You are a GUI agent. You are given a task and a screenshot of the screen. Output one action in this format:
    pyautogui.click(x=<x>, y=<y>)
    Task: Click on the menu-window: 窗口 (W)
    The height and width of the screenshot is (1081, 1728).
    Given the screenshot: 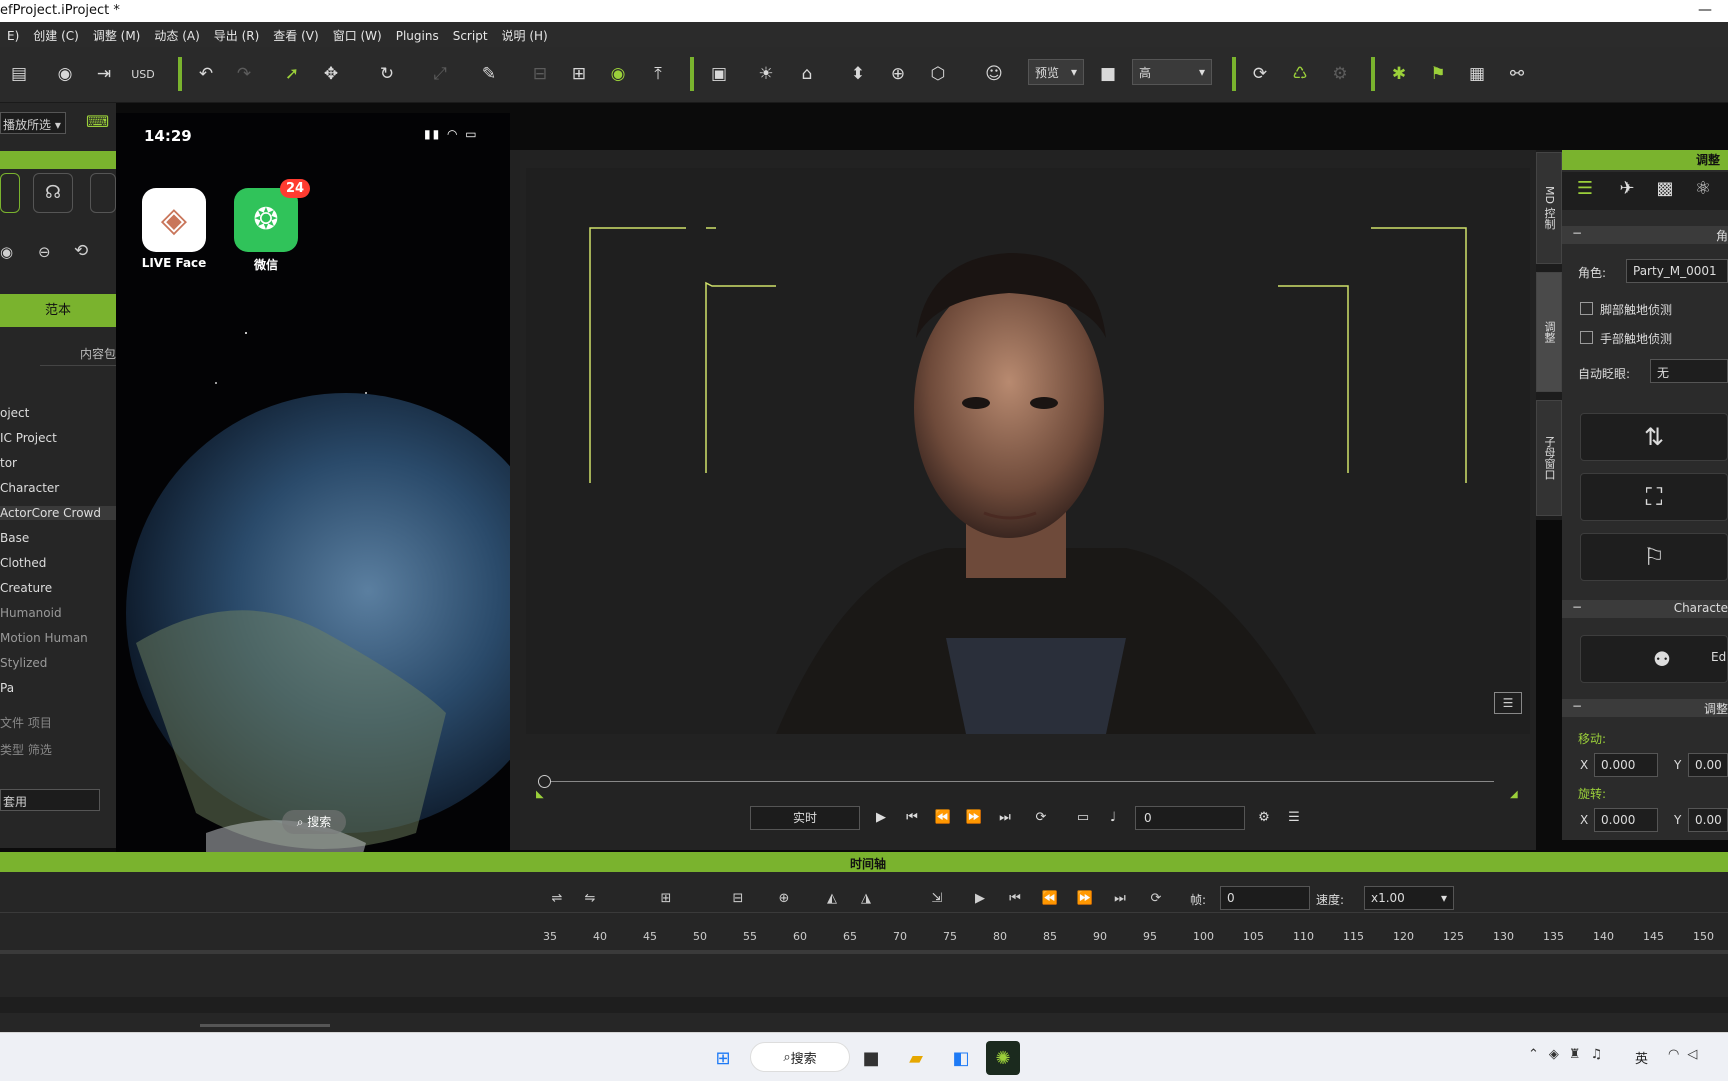 What is the action you would take?
    pyautogui.click(x=357, y=33)
    